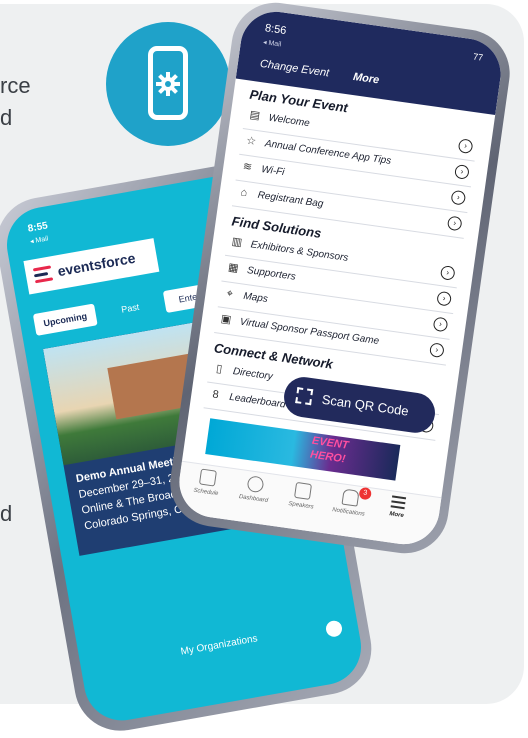 The height and width of the screenshot is (738, 528). I want to click on bell-icon, so click(350, 497).